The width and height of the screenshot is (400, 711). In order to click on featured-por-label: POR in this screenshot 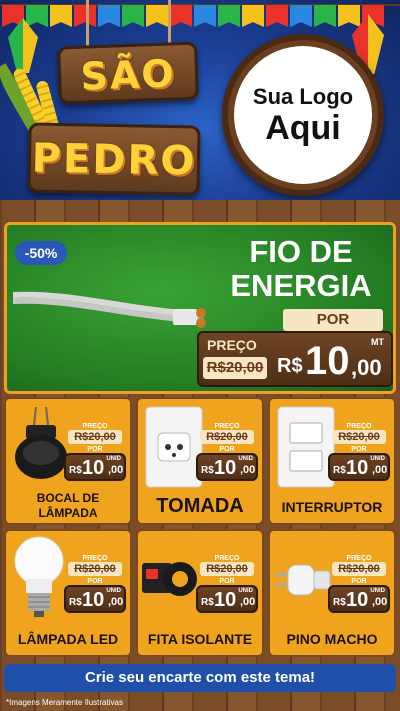, I will do `click(333, 320)`.